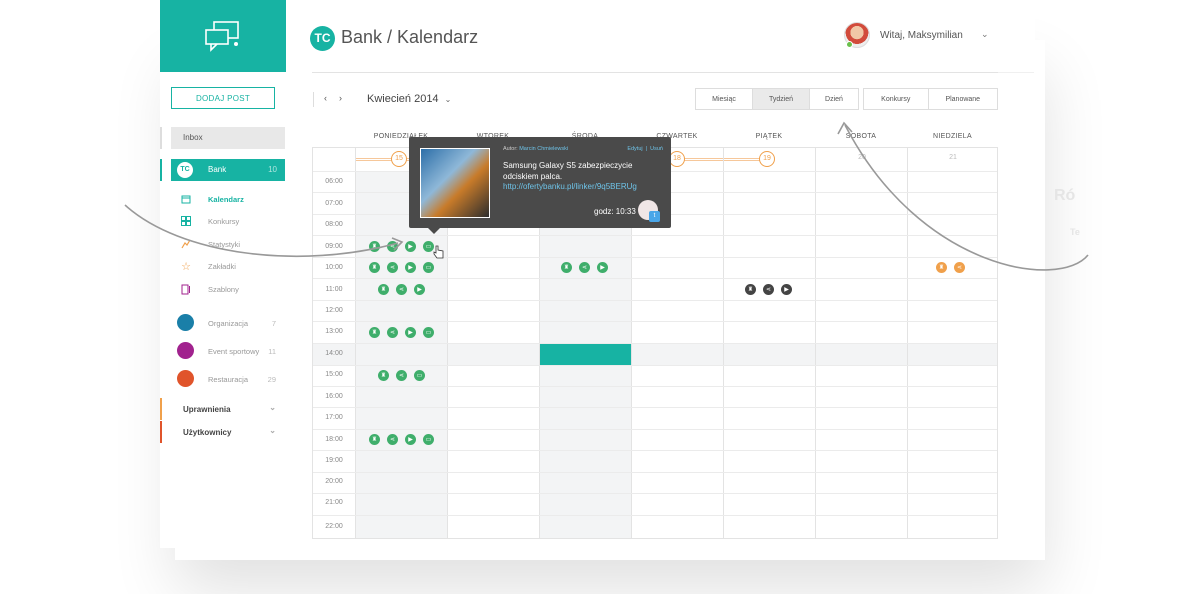  I want to click on sidebar-item-szablony: Szablony, so click(209, 289).